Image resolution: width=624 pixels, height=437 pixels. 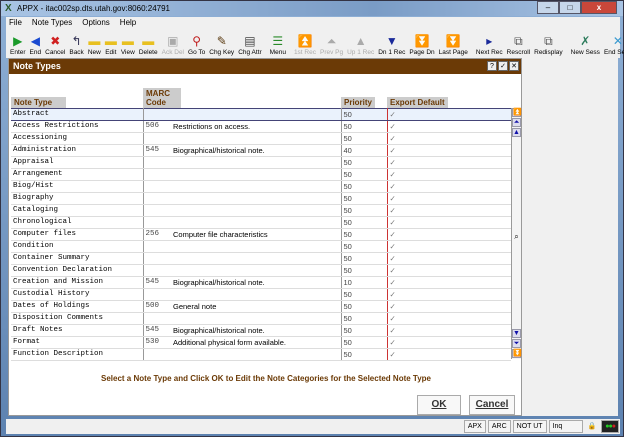 What do you see at coordinates (15, 23) in the screenshot?
I see `menu-file: File` at bounding box center [15, 23].